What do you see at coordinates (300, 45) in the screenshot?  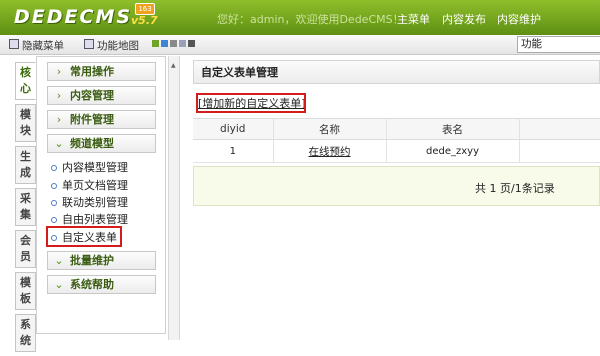 I see `toolbar: 隐藏菜单 功能地图 功能` at bounding box center [300, 45].